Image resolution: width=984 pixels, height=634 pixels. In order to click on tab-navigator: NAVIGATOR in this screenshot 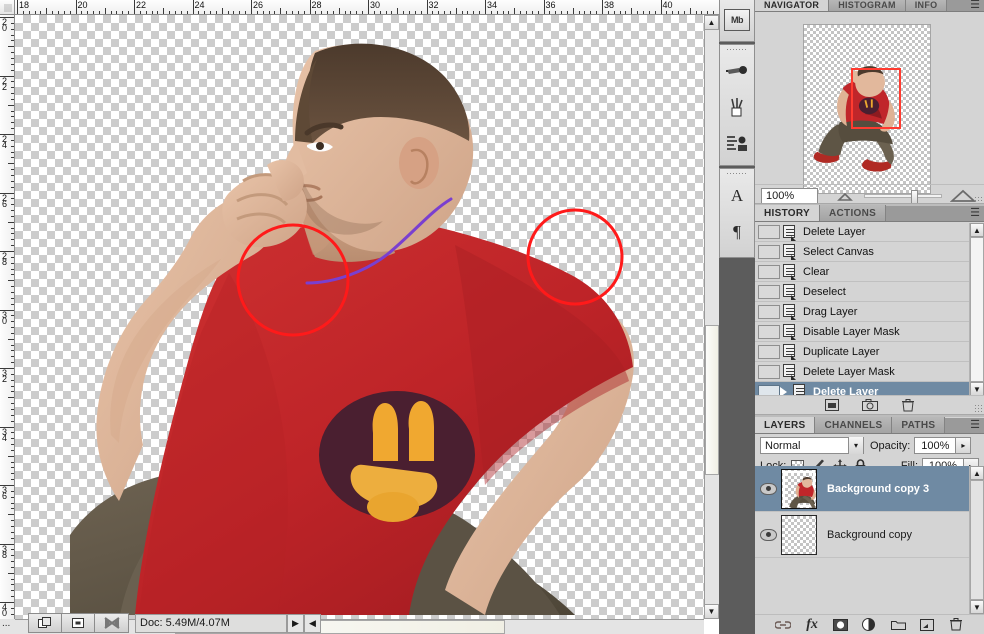, I will do `click(792, 5)`.